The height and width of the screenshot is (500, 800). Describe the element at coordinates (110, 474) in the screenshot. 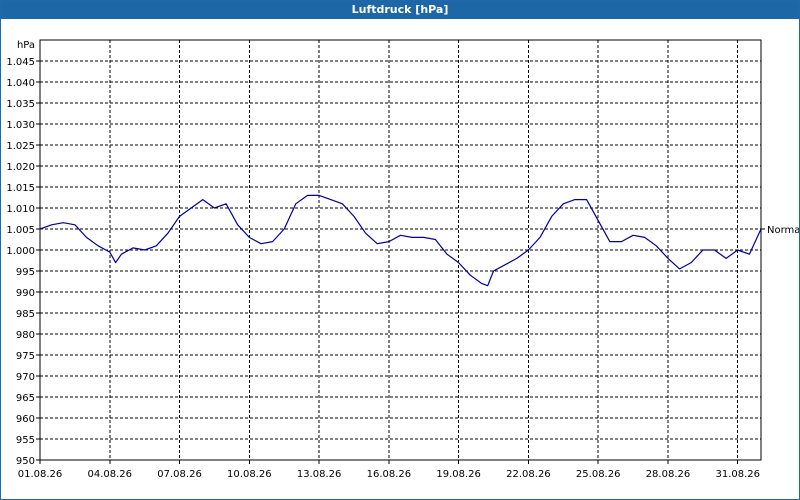

I see `x-tick-label: 04.08.26` at that location.